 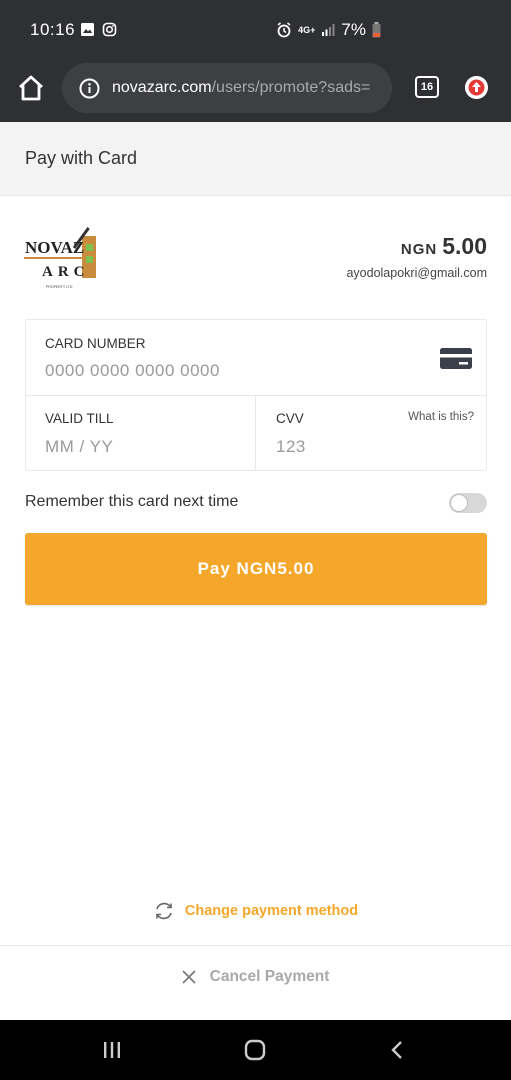 I want to click on pay-button: Pay NGN5.00, so click(x=256, y=569).